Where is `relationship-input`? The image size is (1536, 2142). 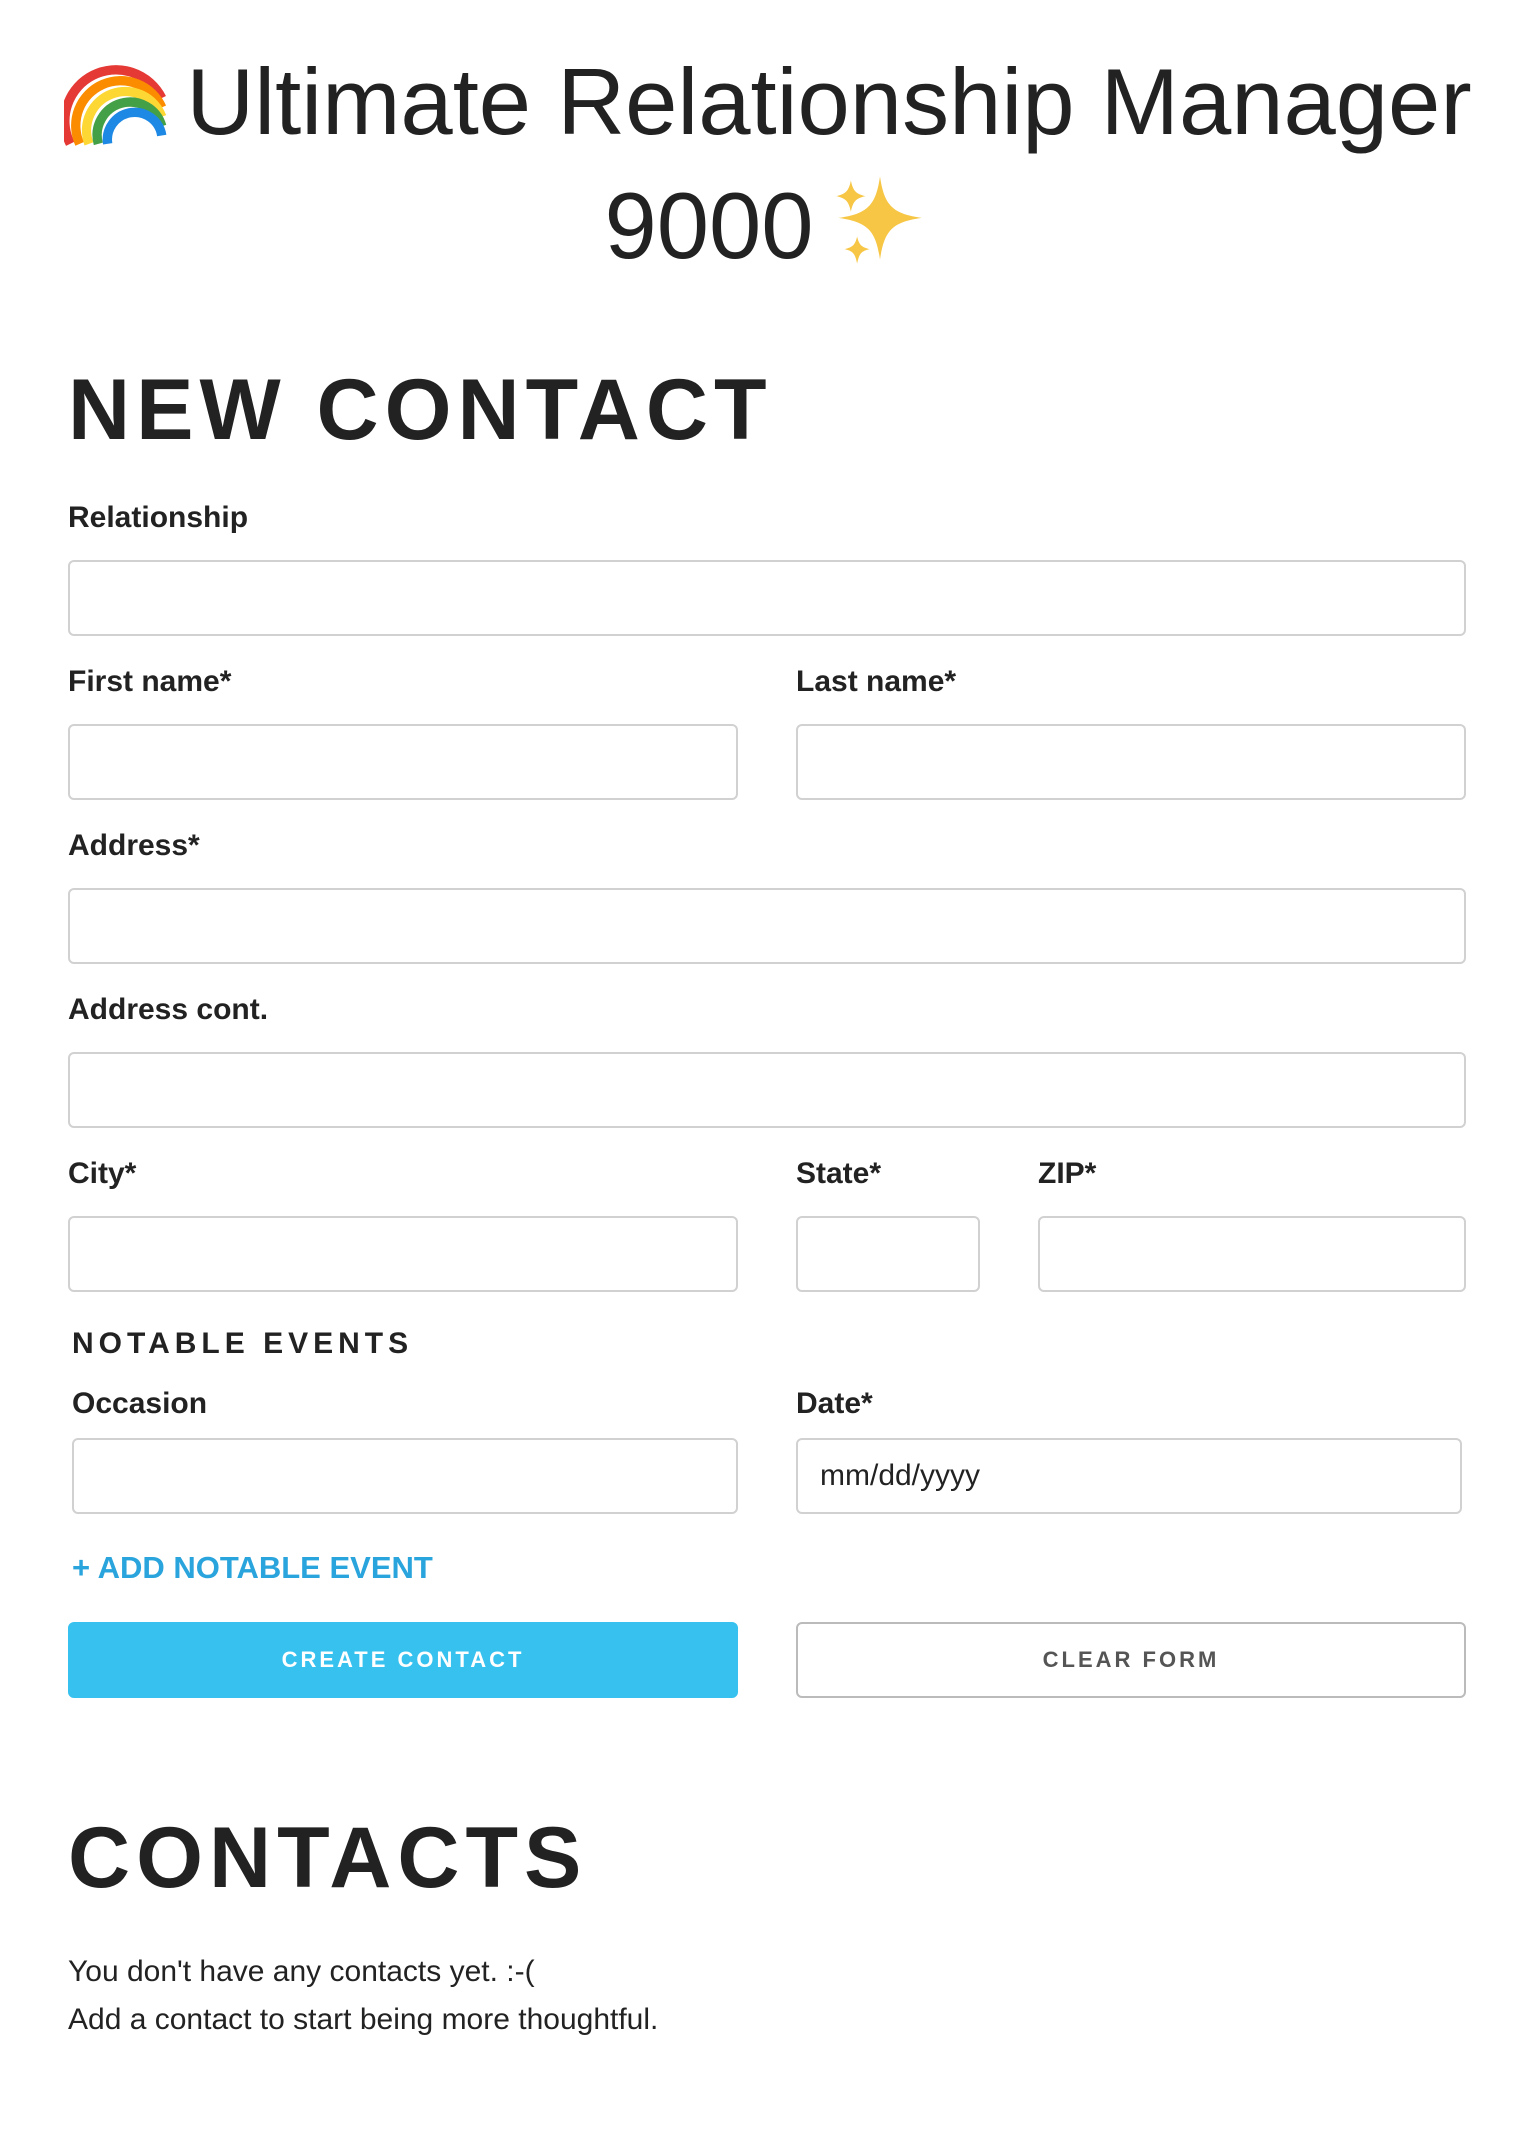 relationship-input is located at coordinates (767, 598).